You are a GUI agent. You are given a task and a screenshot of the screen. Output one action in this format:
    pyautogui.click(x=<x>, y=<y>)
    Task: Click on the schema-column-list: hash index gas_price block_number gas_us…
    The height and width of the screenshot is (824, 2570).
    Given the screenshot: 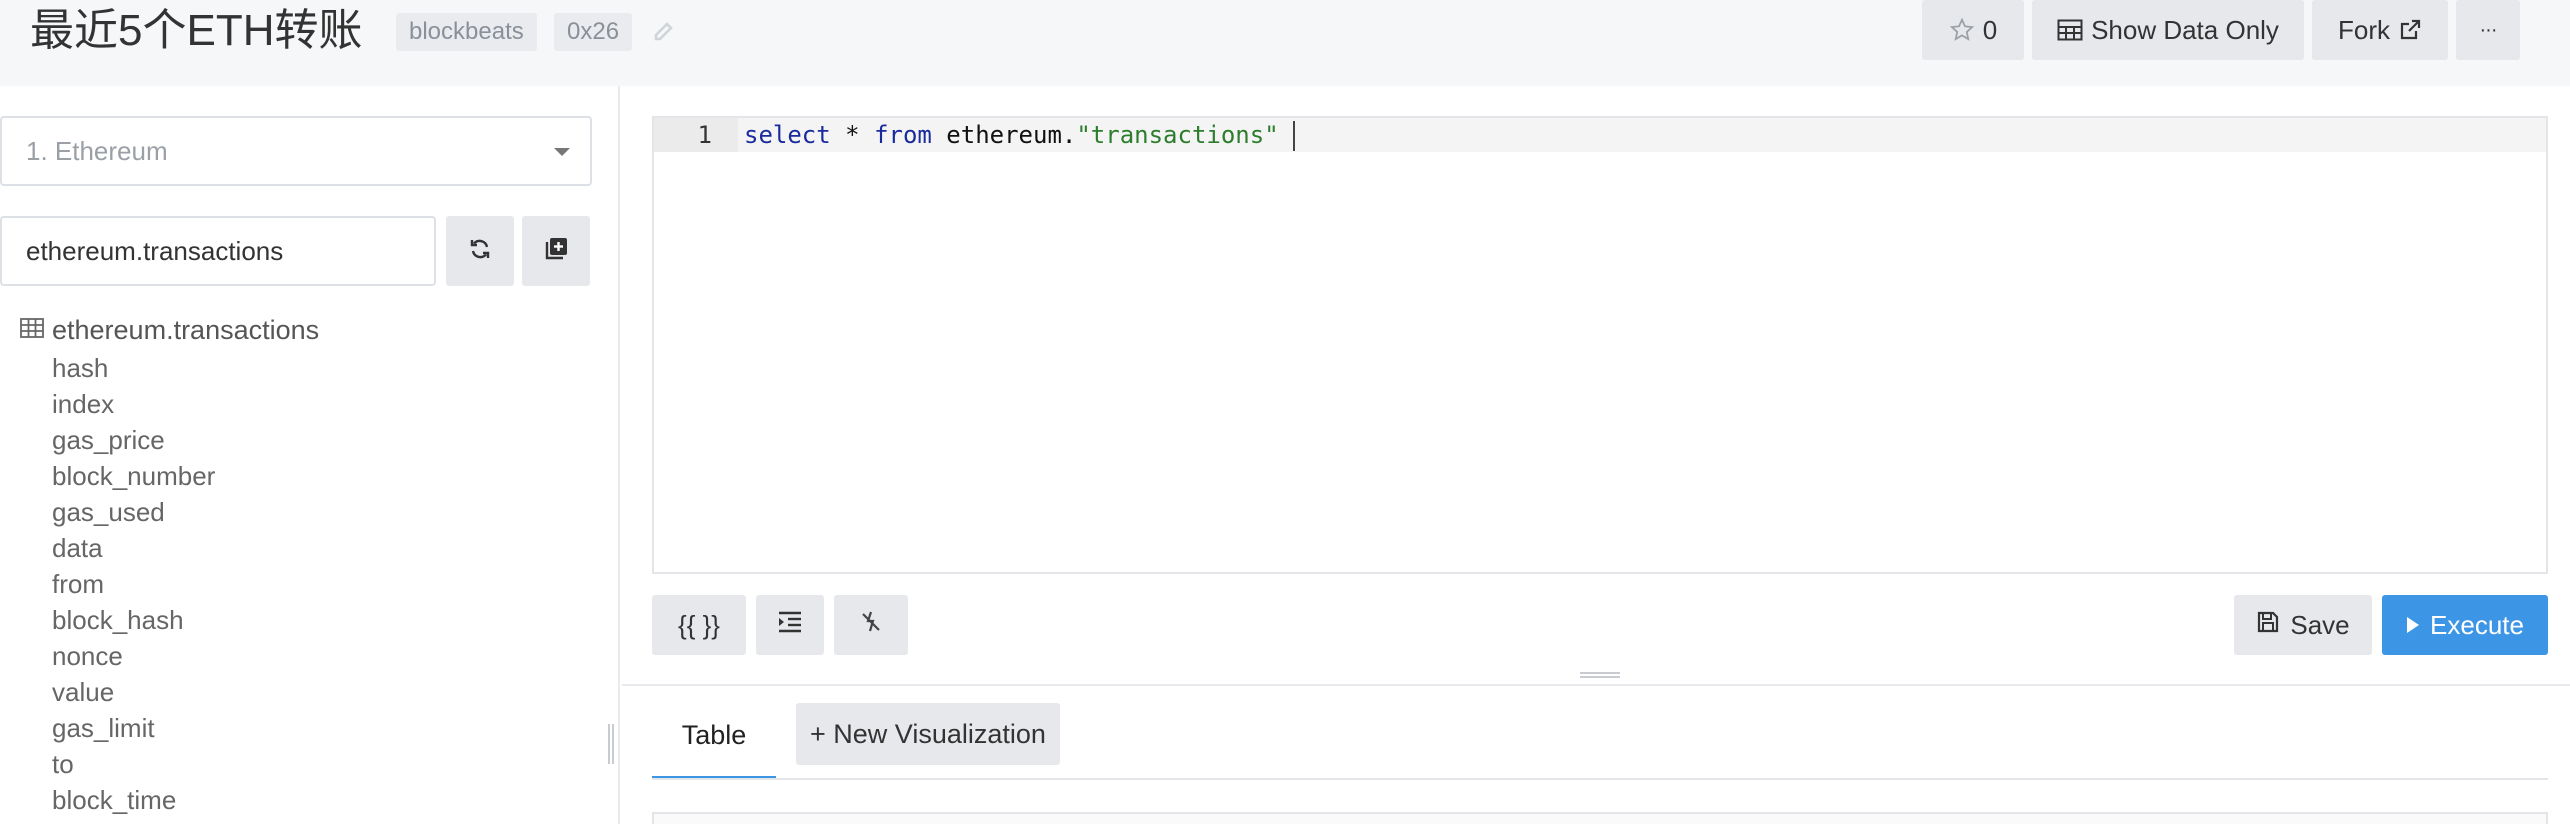 What is the action you would take?
    pyautogui.click(x=133, y=584)
    